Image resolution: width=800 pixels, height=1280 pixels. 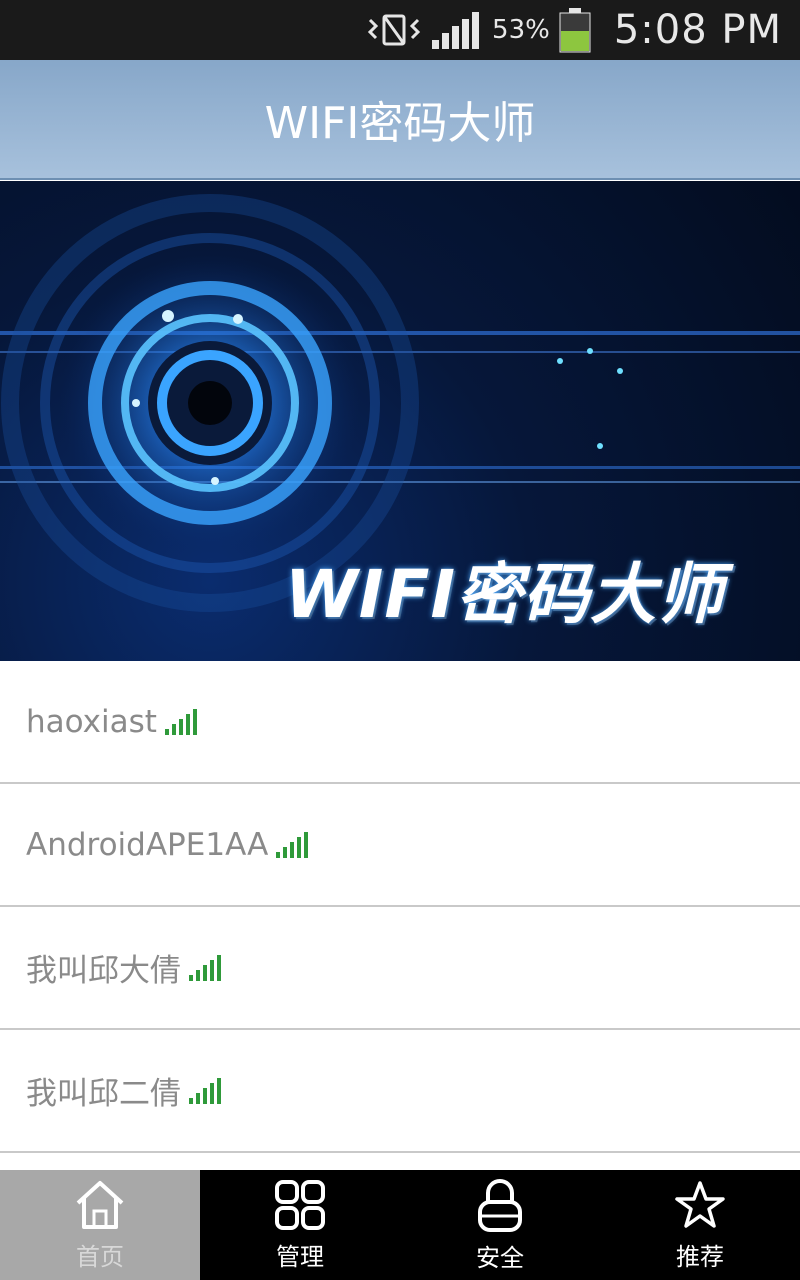 What do you see at coordinates (456, 30) in the screenshot?
I see `cell-signal-icon` at bounding box center [456, 30].